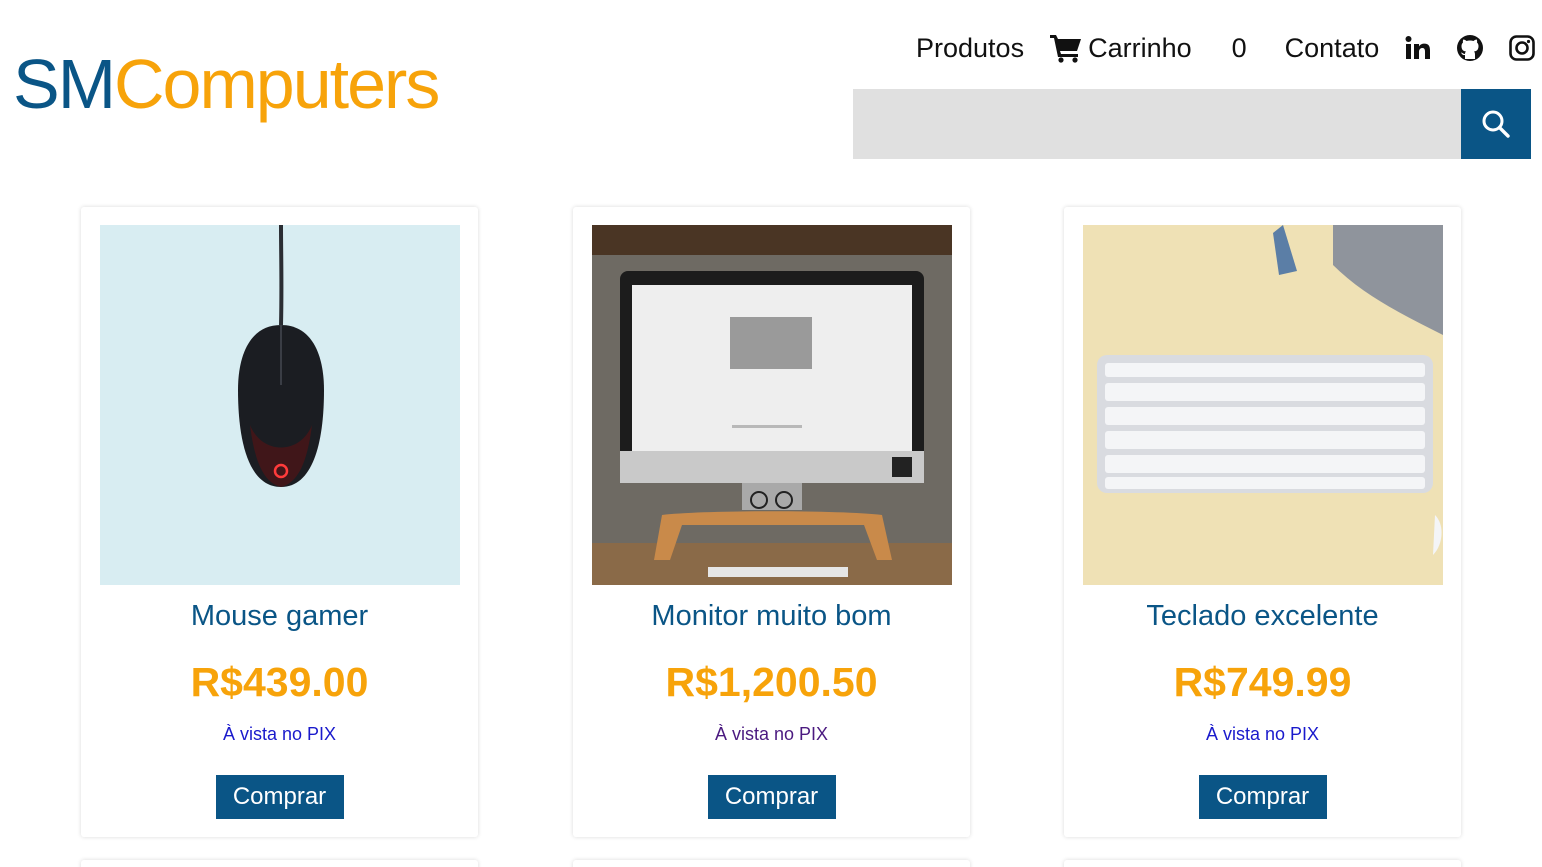 This screenshot has width=1542, height=867. I want to click on keyboard-image, so click(1263, 405).